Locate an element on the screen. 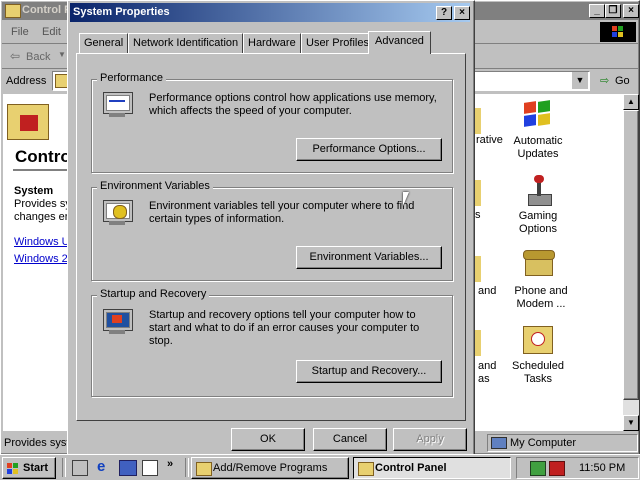  task-label-add-remove: Add/Remove Programs is located at coordinates (270, 468).